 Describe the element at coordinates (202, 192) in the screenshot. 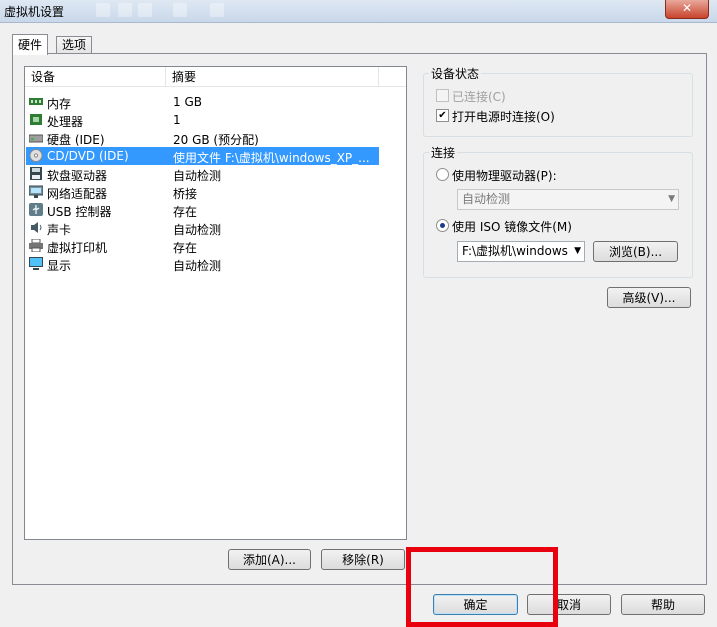

I see `device-row-network-adapter: 网络适配器 桥接` at that location.